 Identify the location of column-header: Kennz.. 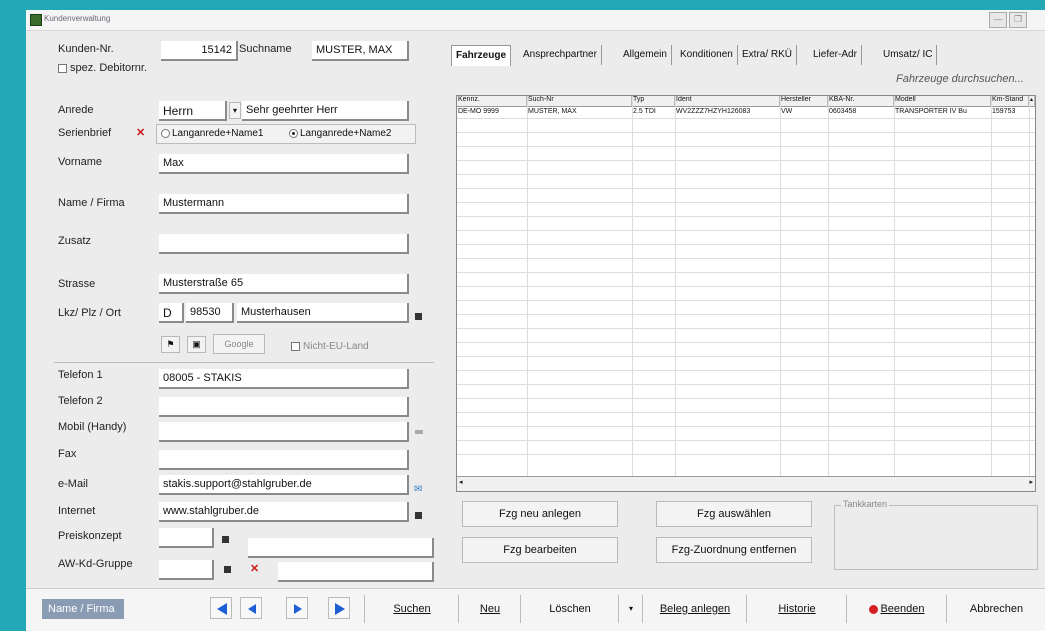
(492, 101).